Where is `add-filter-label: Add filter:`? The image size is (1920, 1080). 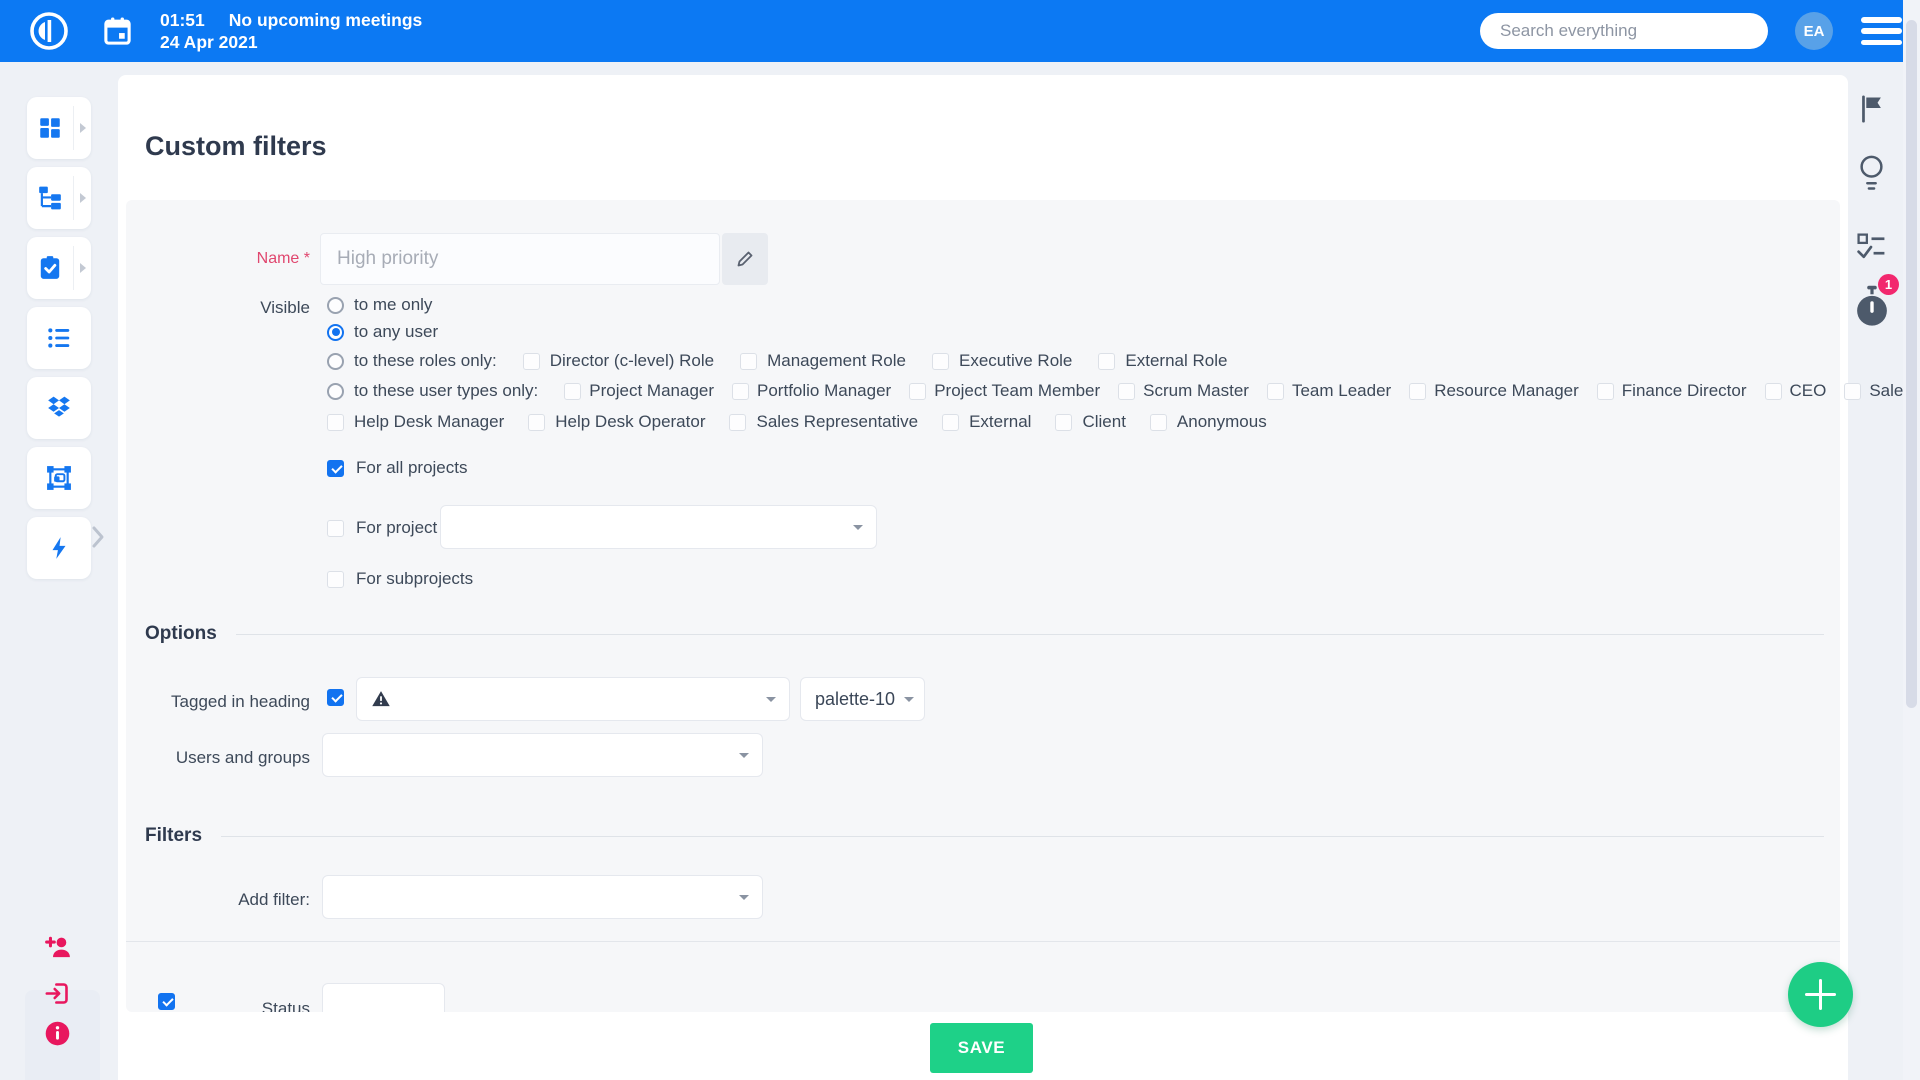 add-filter-label: Add filter: is located at coordinates (274, 899).